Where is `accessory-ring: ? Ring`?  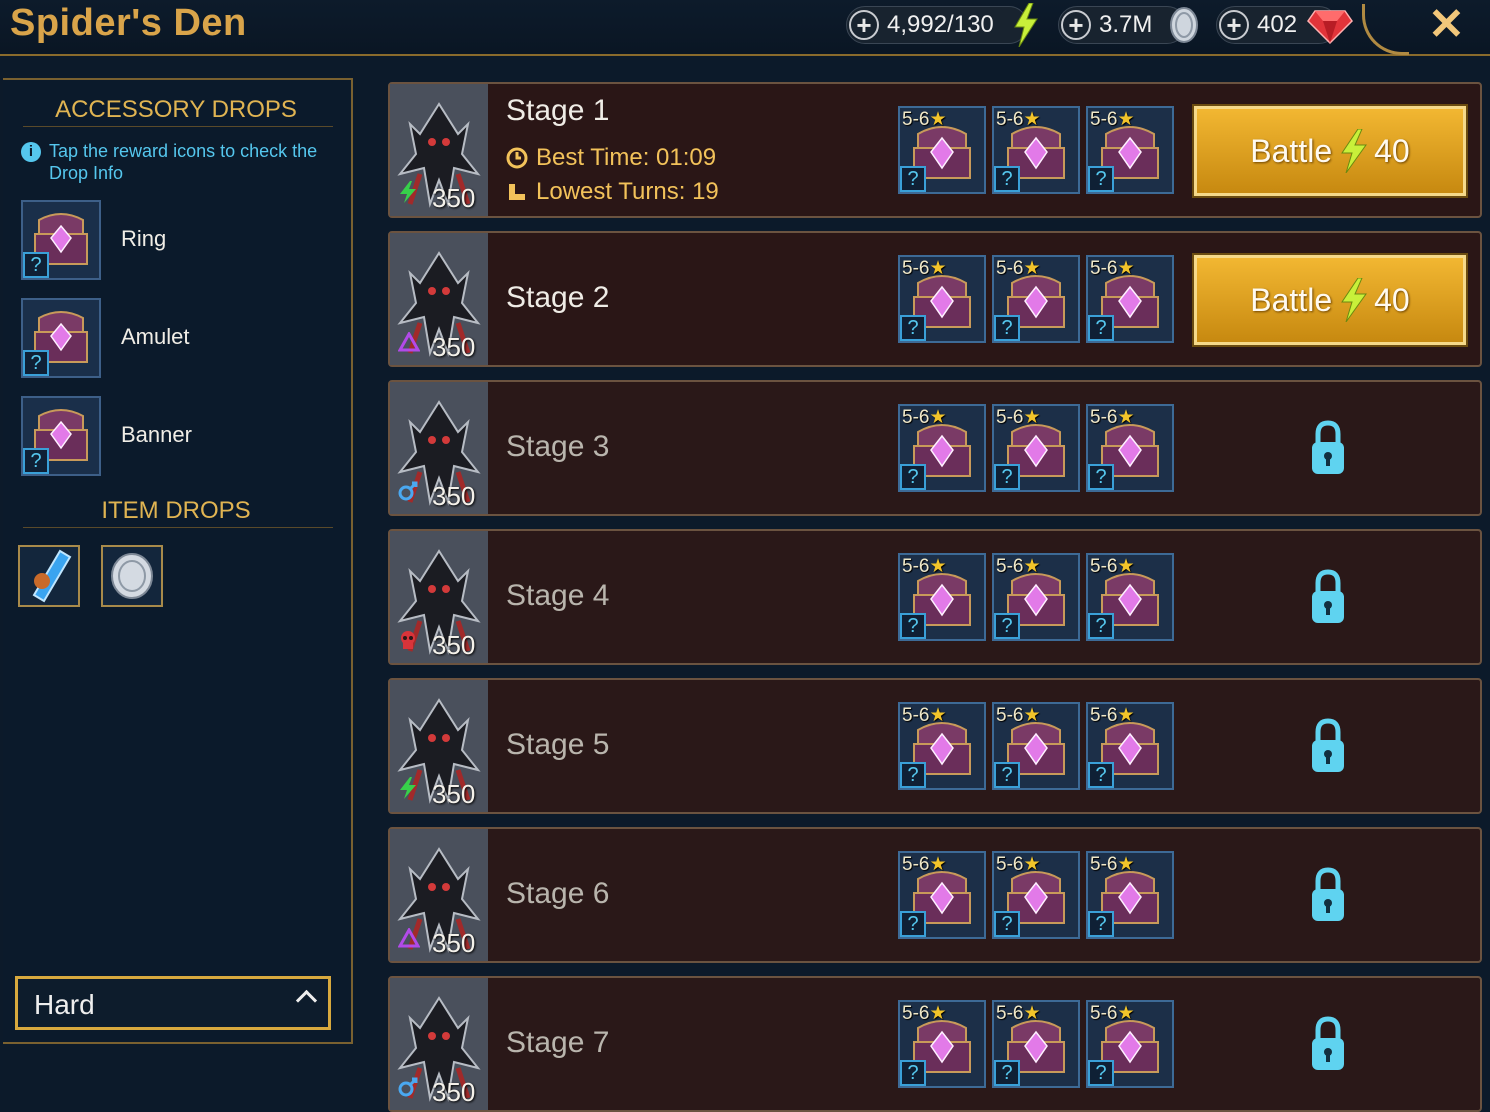 accessory-ring: ? Ring is located at coordinates (93, 240).